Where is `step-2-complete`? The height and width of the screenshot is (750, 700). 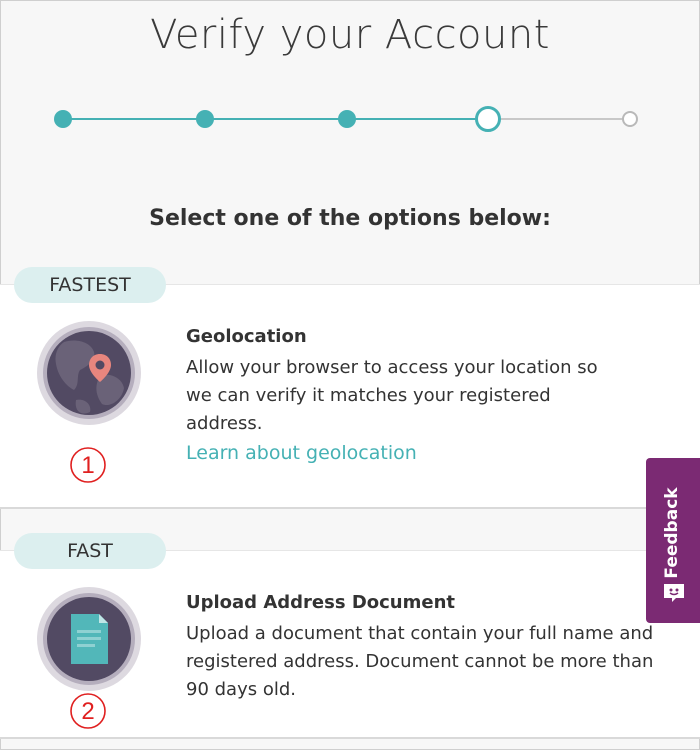 step-2-complete is located at coordinates (205, 119).